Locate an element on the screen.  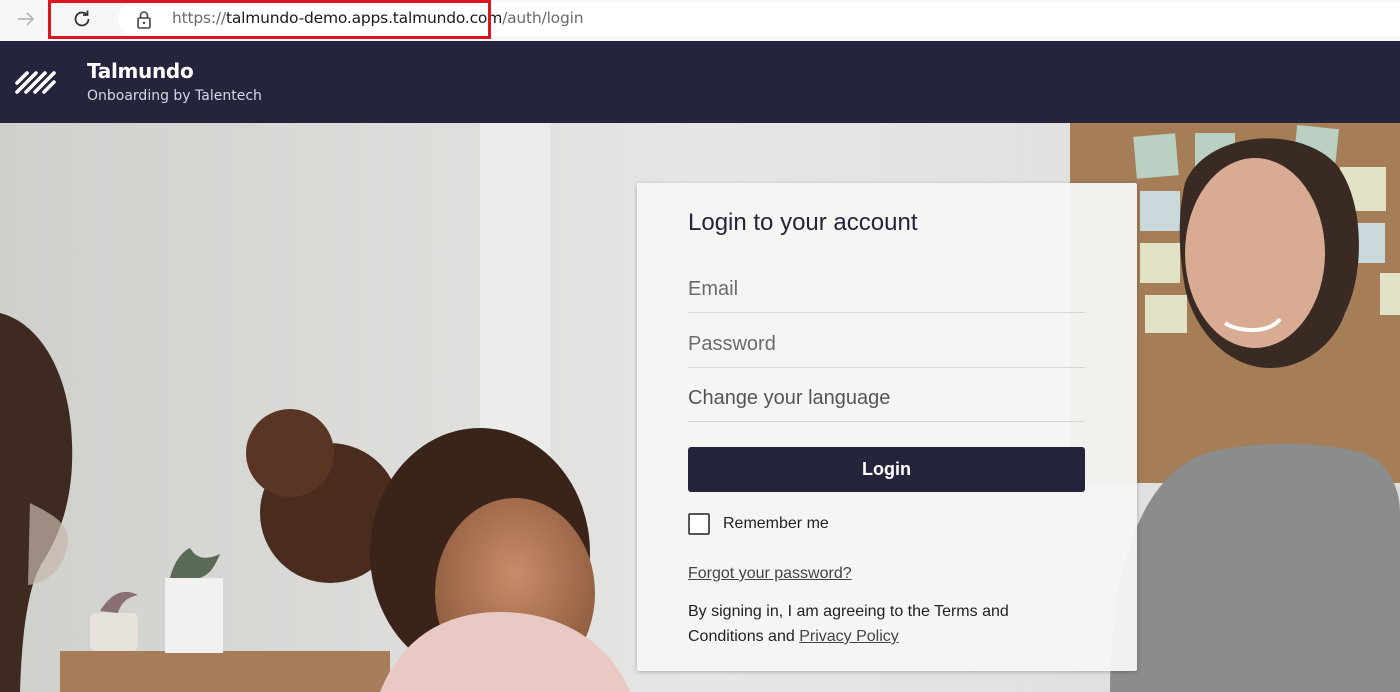
remember-me-label: Remember me is located at coordinates (776, 523).